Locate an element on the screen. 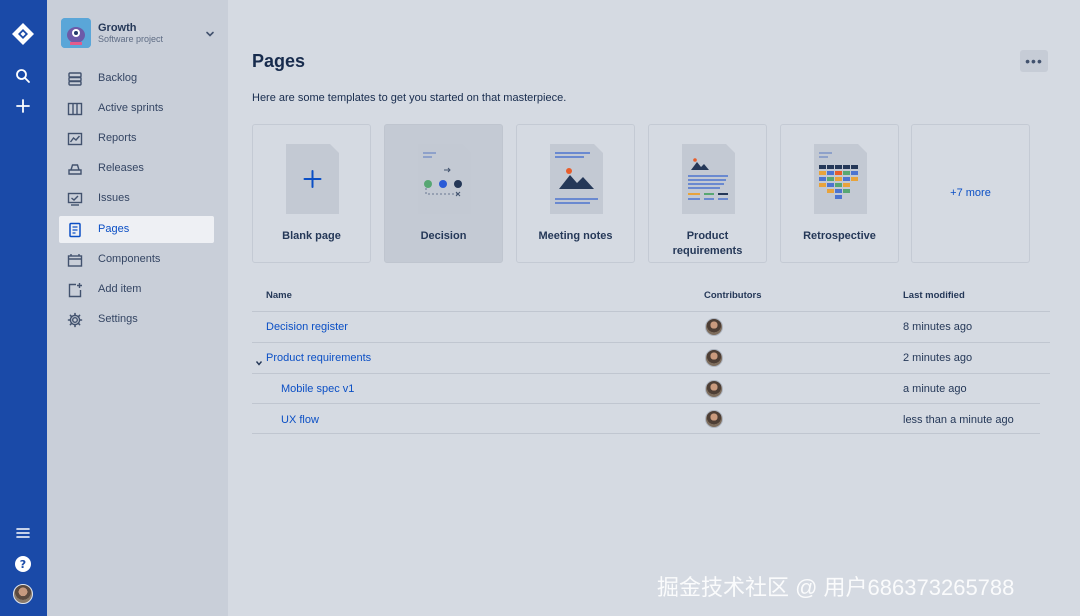 This screenshot has height=616, width=1080. sidebar-item-reports: Reports is located at coordinates (136, 138).